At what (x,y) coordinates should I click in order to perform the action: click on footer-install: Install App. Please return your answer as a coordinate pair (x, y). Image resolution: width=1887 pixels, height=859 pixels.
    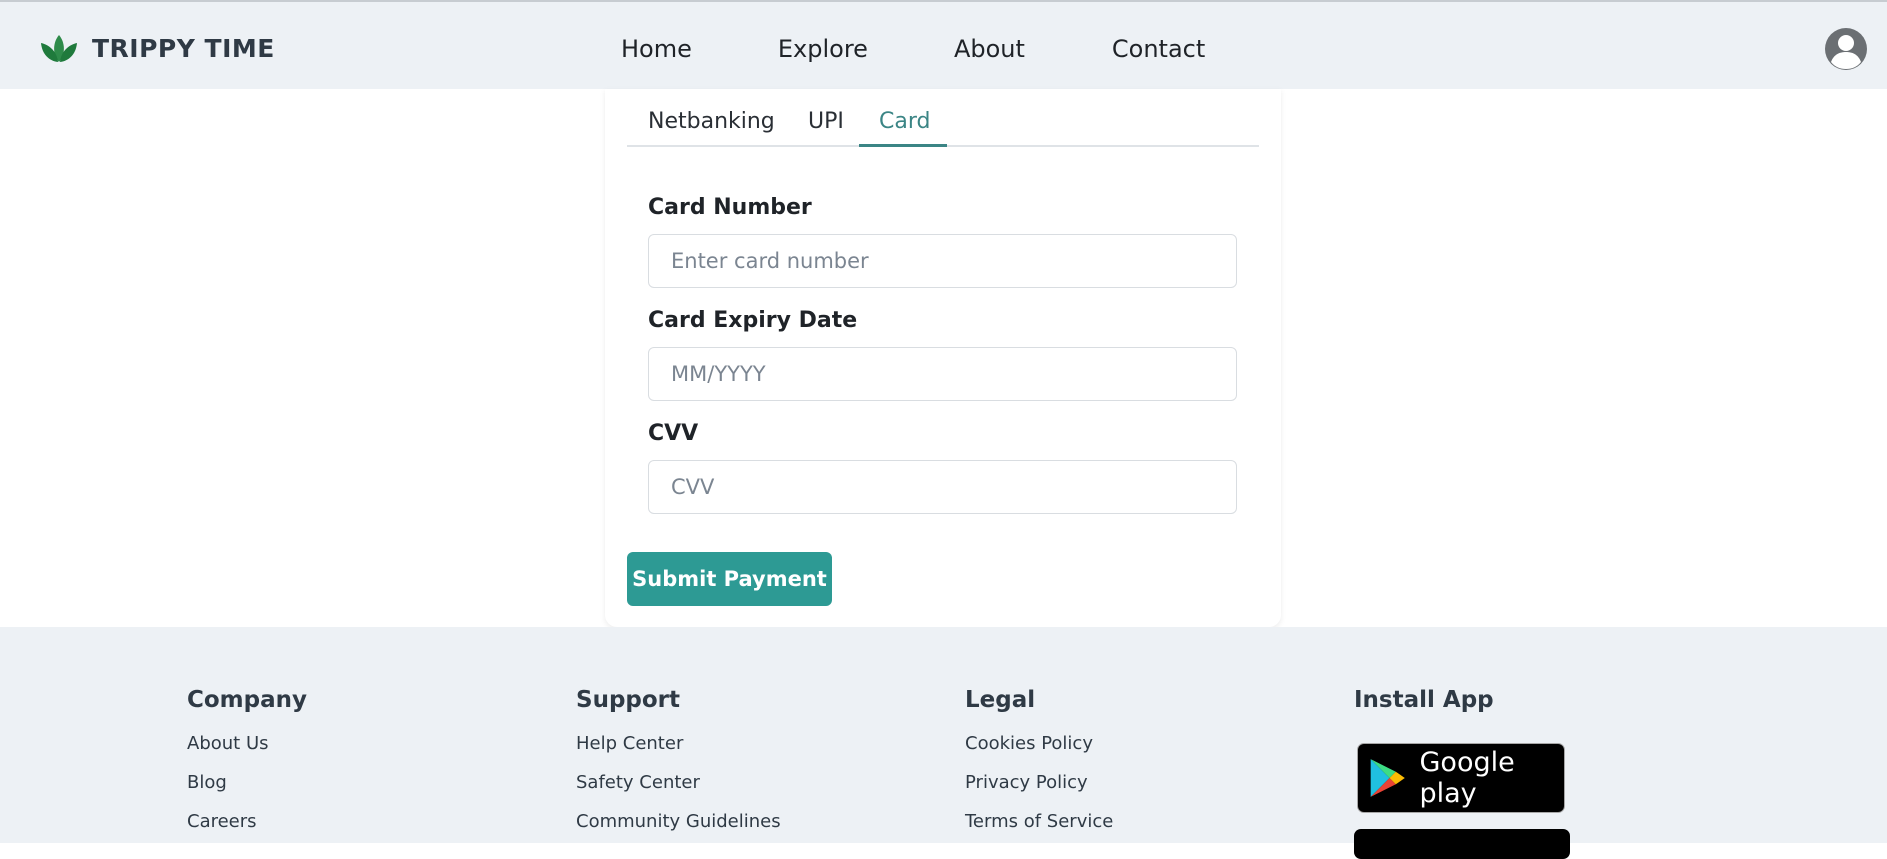
    Looking at the image, I should click on (1424, 700).